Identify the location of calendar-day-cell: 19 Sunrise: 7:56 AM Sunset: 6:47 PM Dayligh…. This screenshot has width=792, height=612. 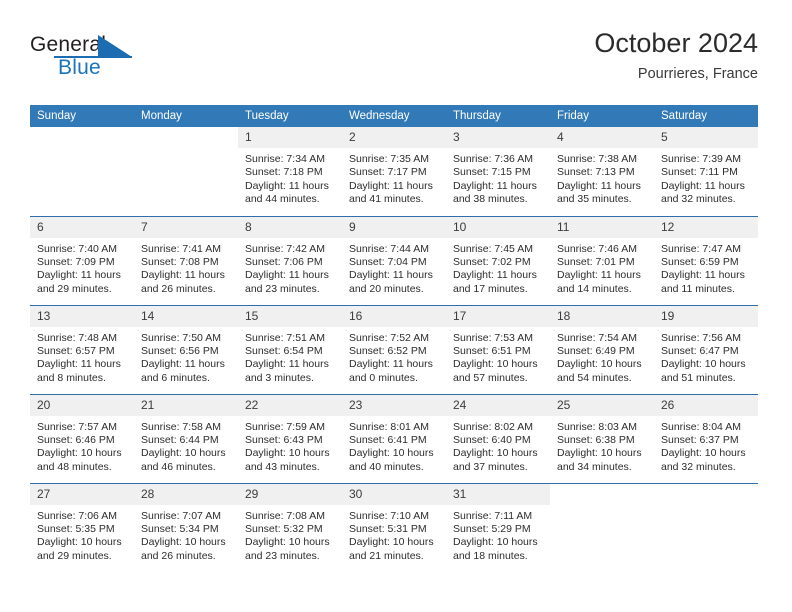
(706, 349).